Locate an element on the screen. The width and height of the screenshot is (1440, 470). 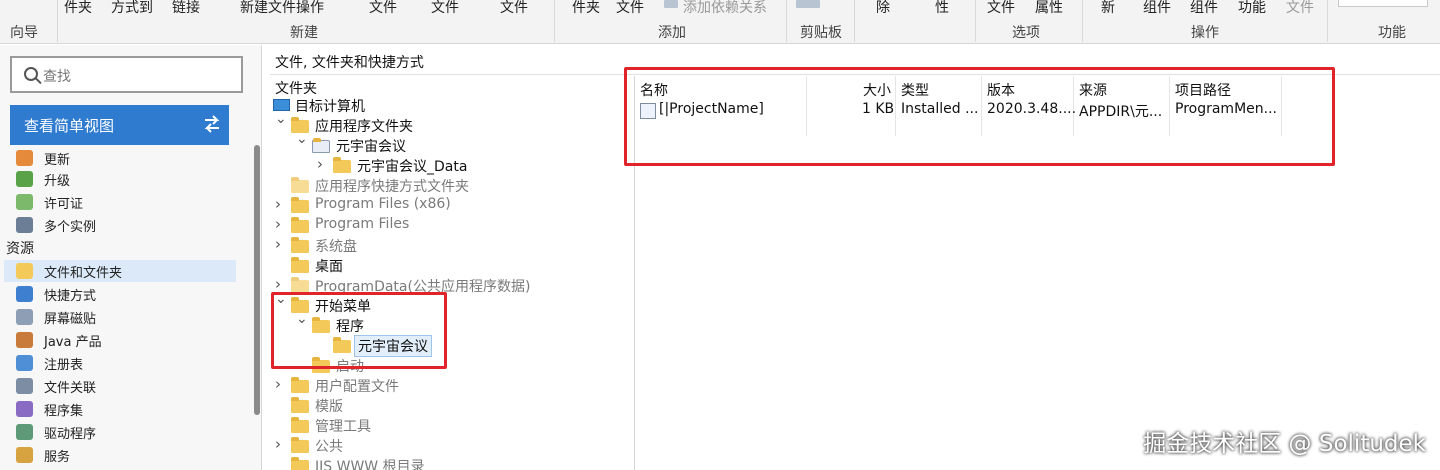
sidebar-item-shortcuts: 快捷方式 is located at coordinates (125, 294).